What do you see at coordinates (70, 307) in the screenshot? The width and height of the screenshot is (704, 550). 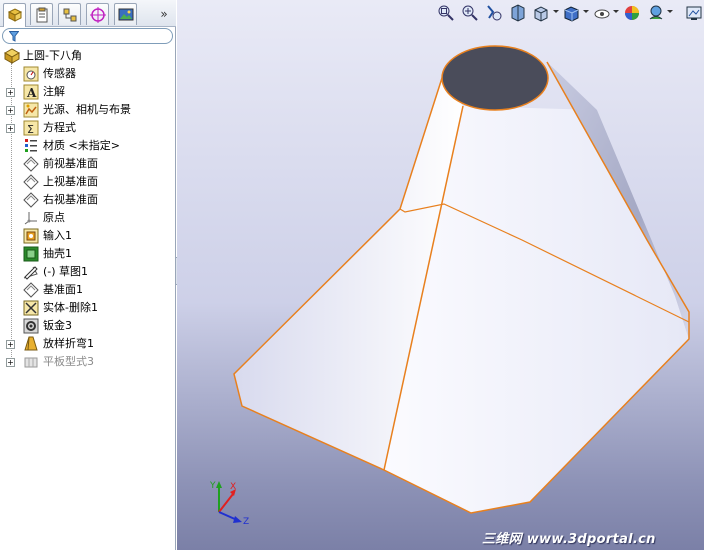 I see `tree-item-label: 实体-删除1` at bounding box center [70, 307].